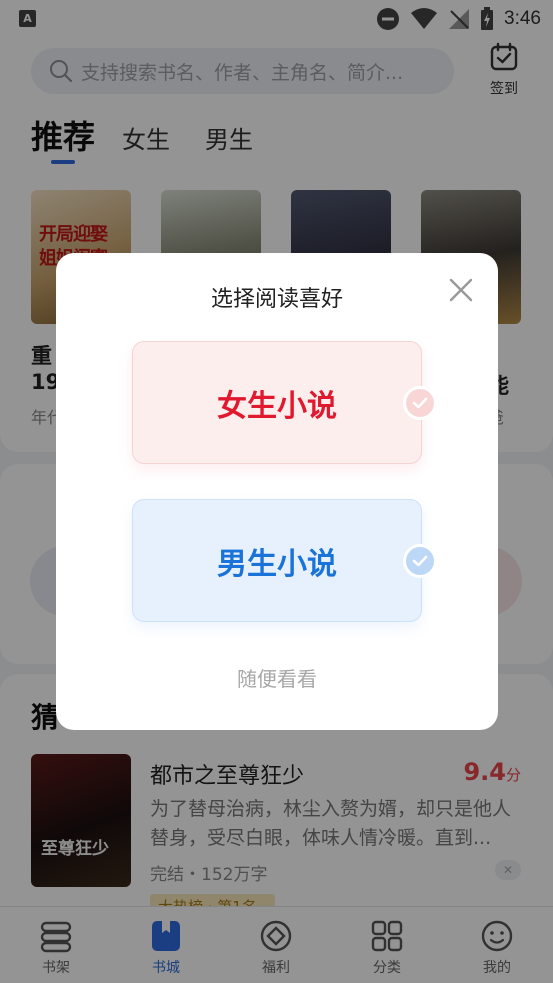 This screenshot has width=553, height=983. Describe the element at coordinates (277, 564) in the screenshot. I see `male-novel-label: 男生小说` at that location.